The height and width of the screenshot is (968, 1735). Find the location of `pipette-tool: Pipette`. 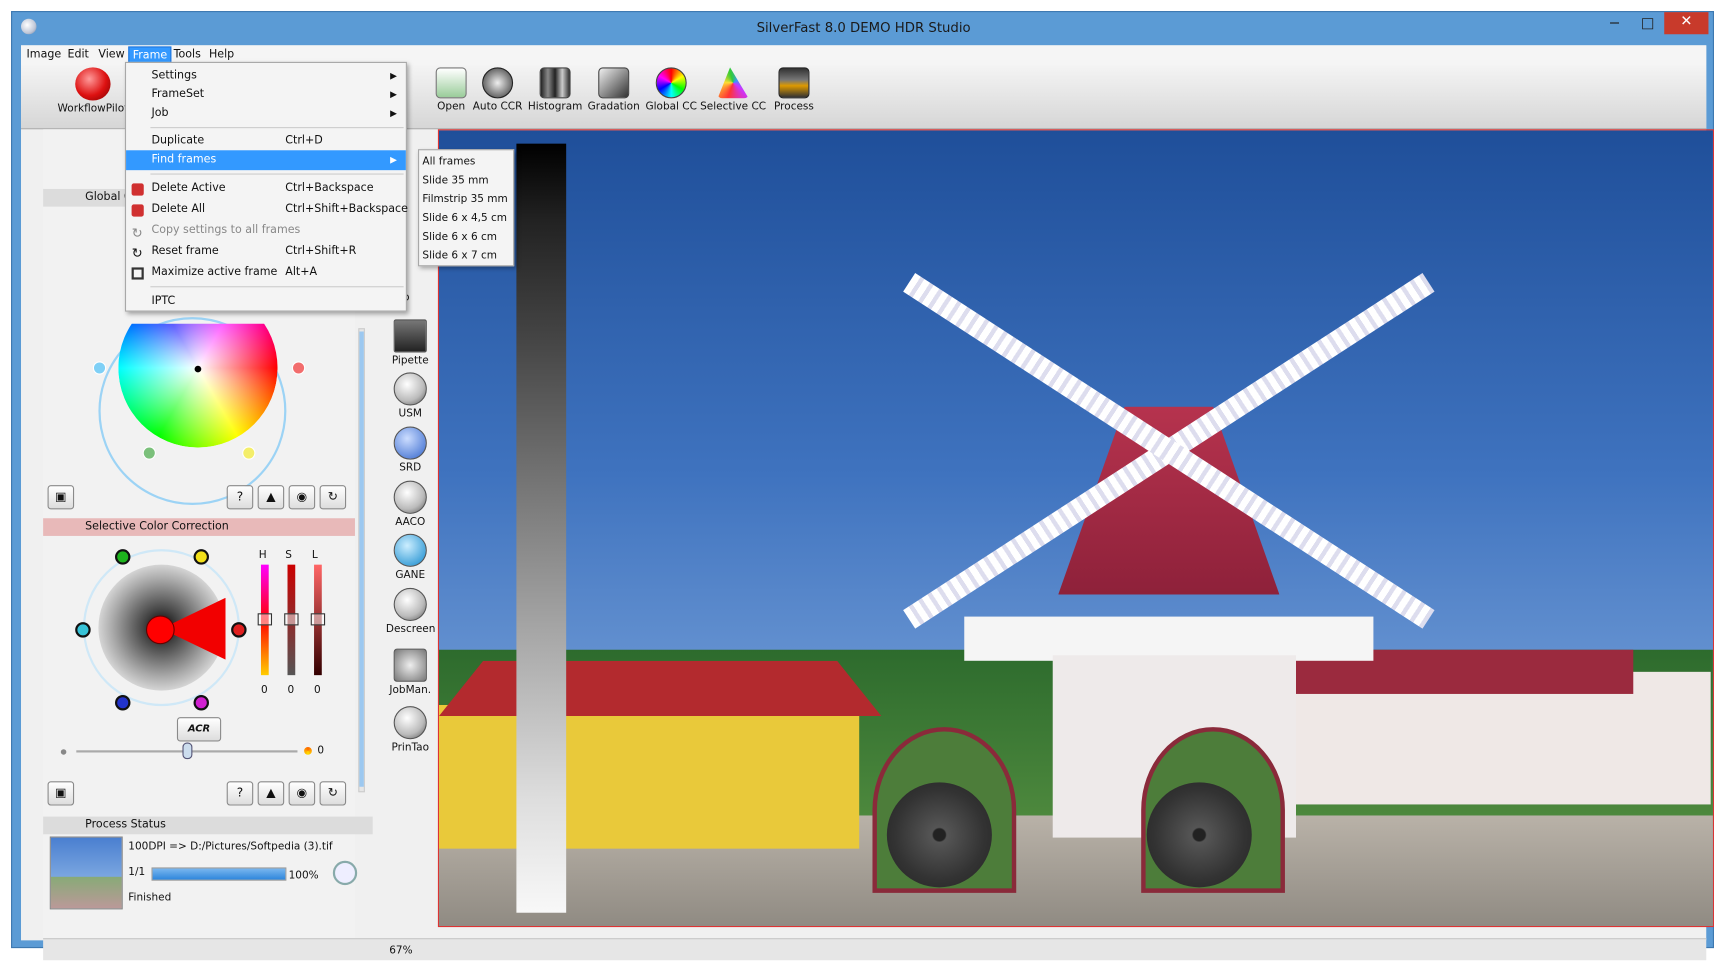

pipette-tool: Pipette is located at coordinates (410, 343).